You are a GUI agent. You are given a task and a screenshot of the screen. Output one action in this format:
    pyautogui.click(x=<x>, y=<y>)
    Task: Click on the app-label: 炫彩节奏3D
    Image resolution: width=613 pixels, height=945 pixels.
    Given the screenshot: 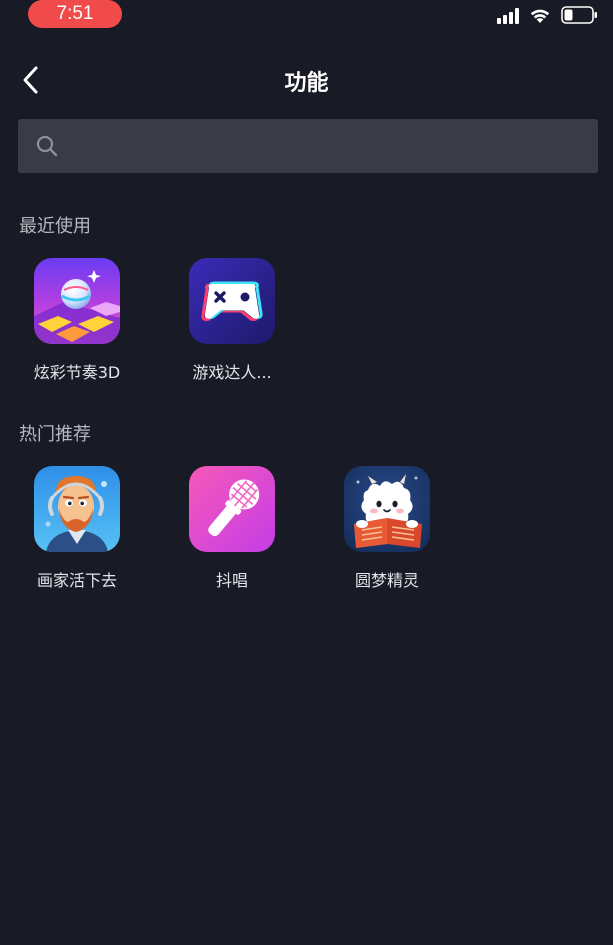 What is the action you would take?
    pyautogui.click(x=77, y=372)
    